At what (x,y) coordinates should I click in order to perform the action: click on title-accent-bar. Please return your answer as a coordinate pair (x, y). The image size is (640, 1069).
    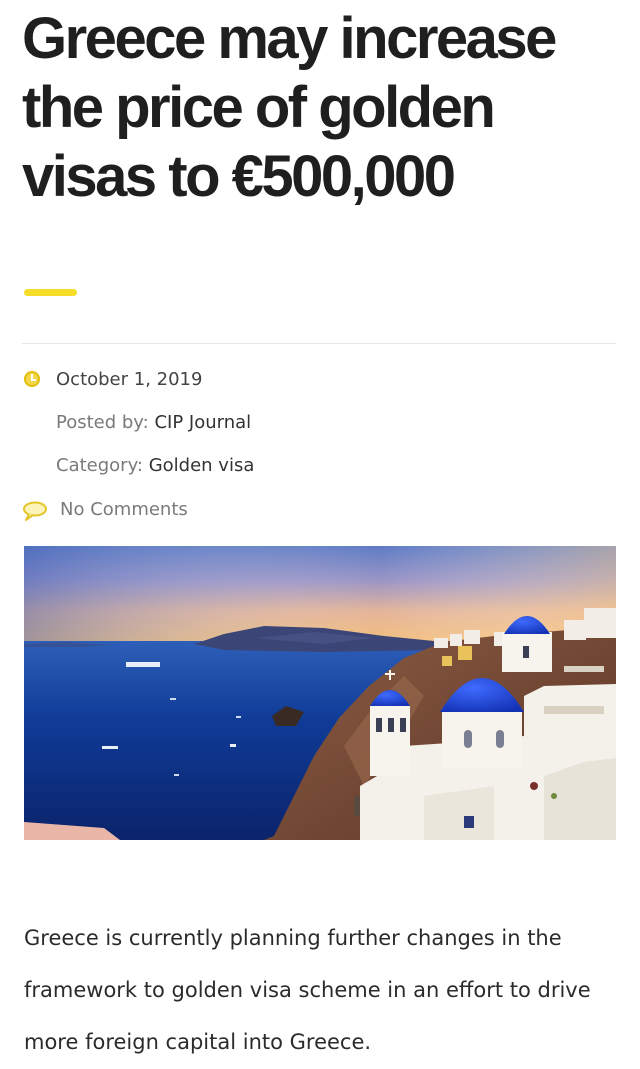
    Looking at the image, I should click on (50, 292).